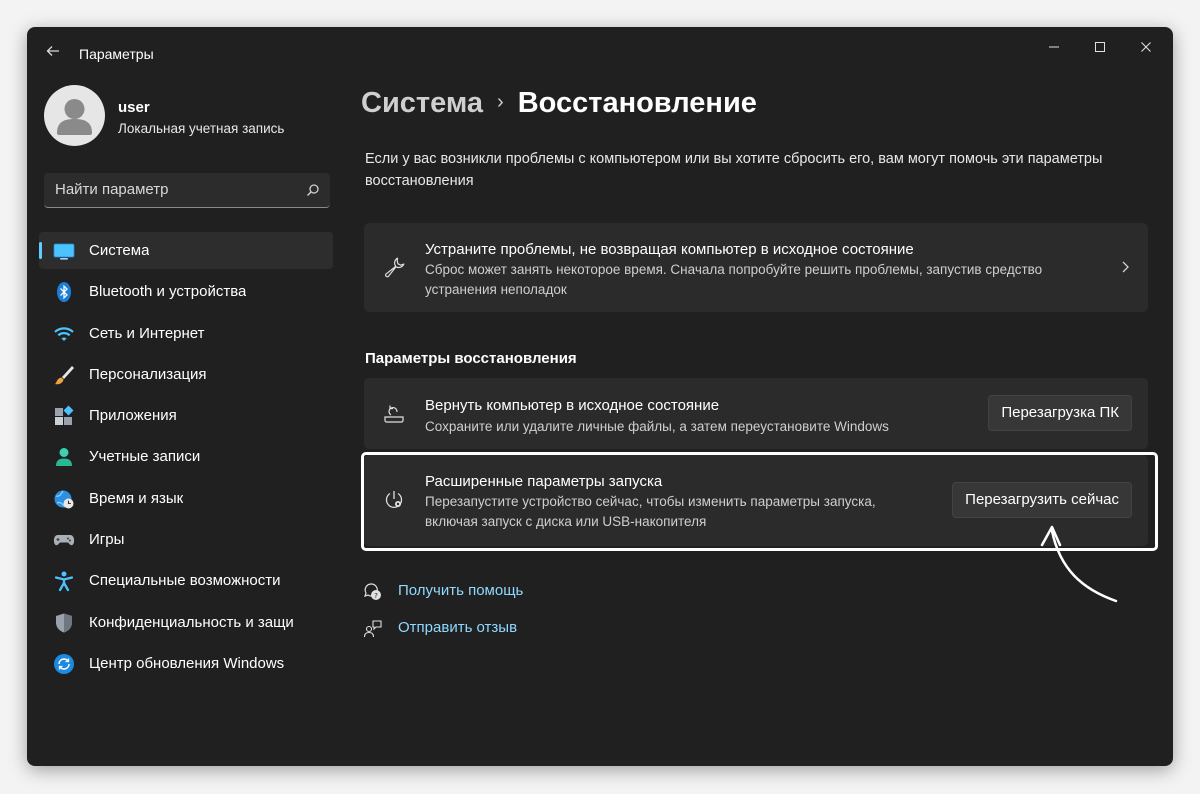 The height and width of the screenshot is (794, 1200). What do you see at coordinates (133, 416) in the screenshot?
I see `sidebar-item-label: Приложения` at bounding box center [133, 416].